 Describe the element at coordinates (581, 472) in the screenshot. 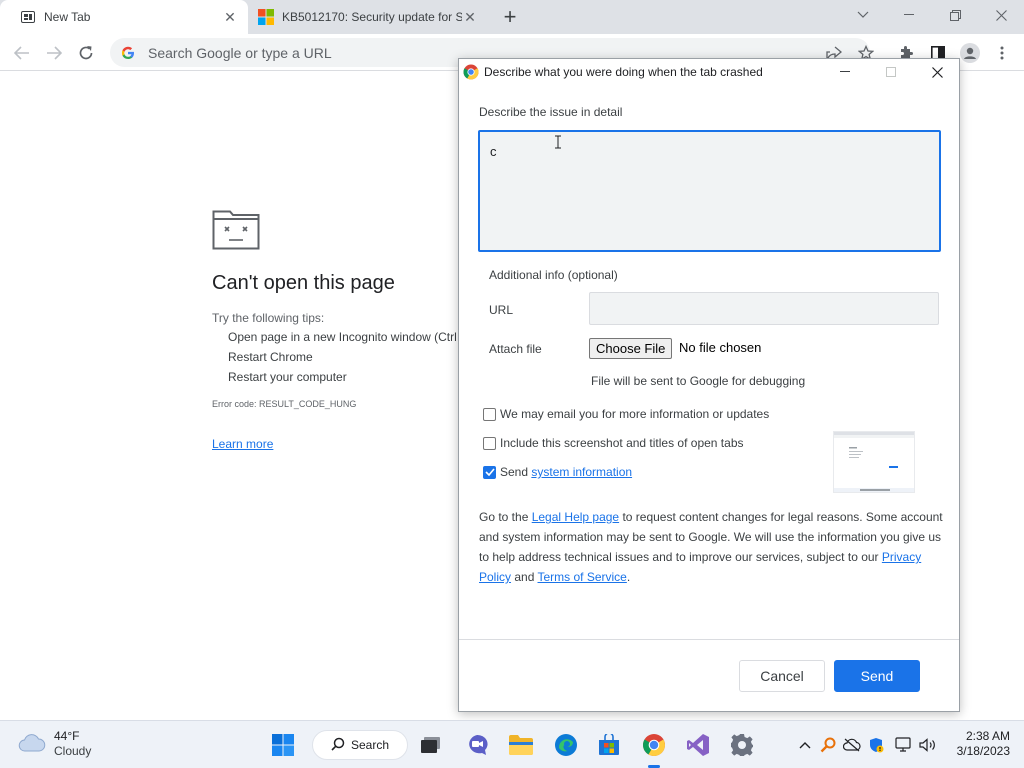

I see `system-information-link: system information` at that location.